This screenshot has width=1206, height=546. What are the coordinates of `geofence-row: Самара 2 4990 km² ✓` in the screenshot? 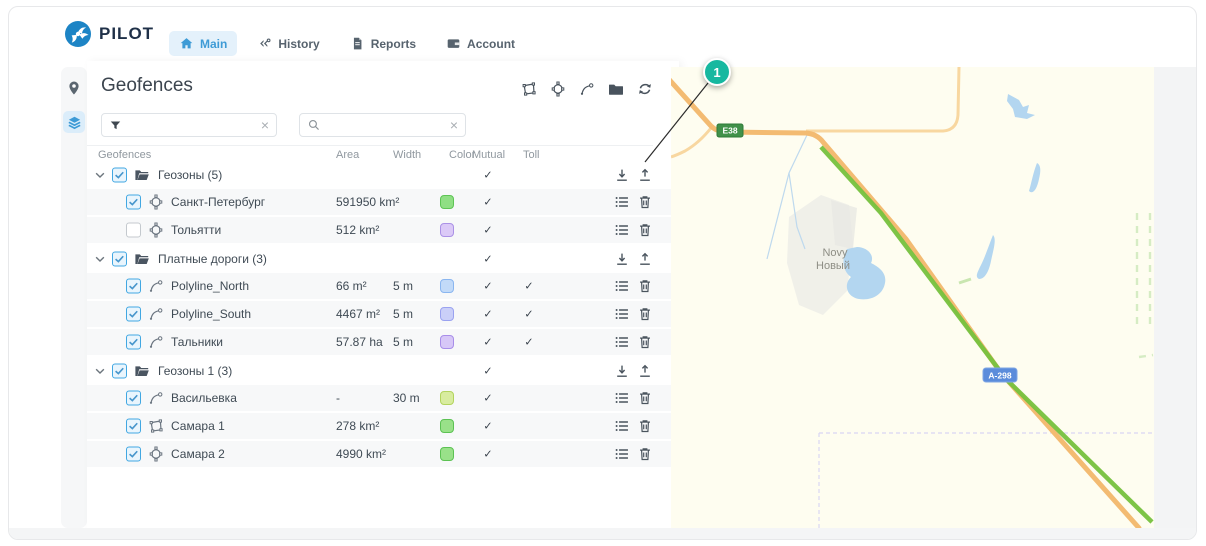 It's located at (383, 455).